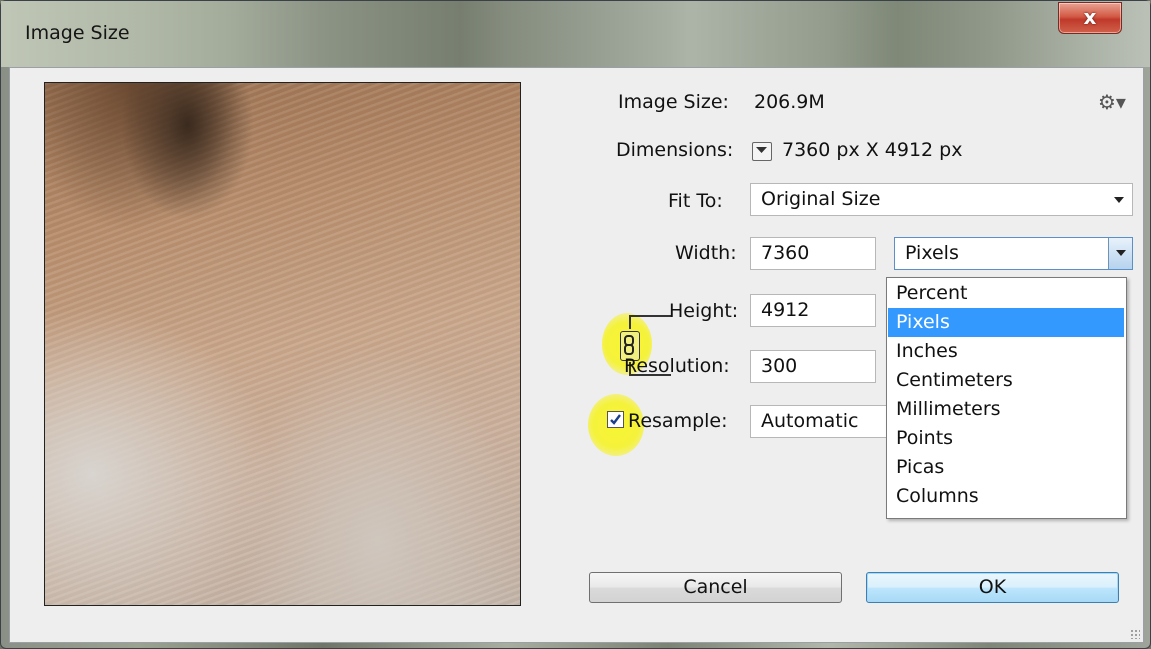 The image size is (1151, 649). I want to click on unit-option-pixels: Pixels, so click(1006, 322).